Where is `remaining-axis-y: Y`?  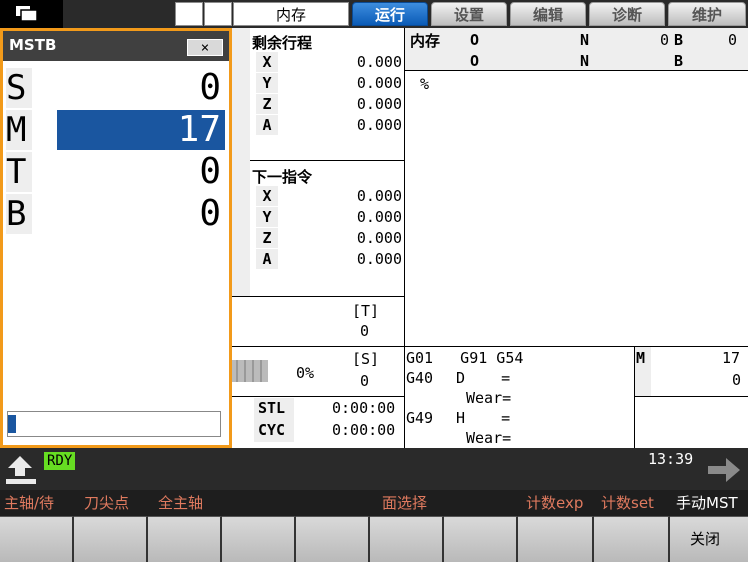 remaining-axis-y: Y is located at coordinates (267, 83).